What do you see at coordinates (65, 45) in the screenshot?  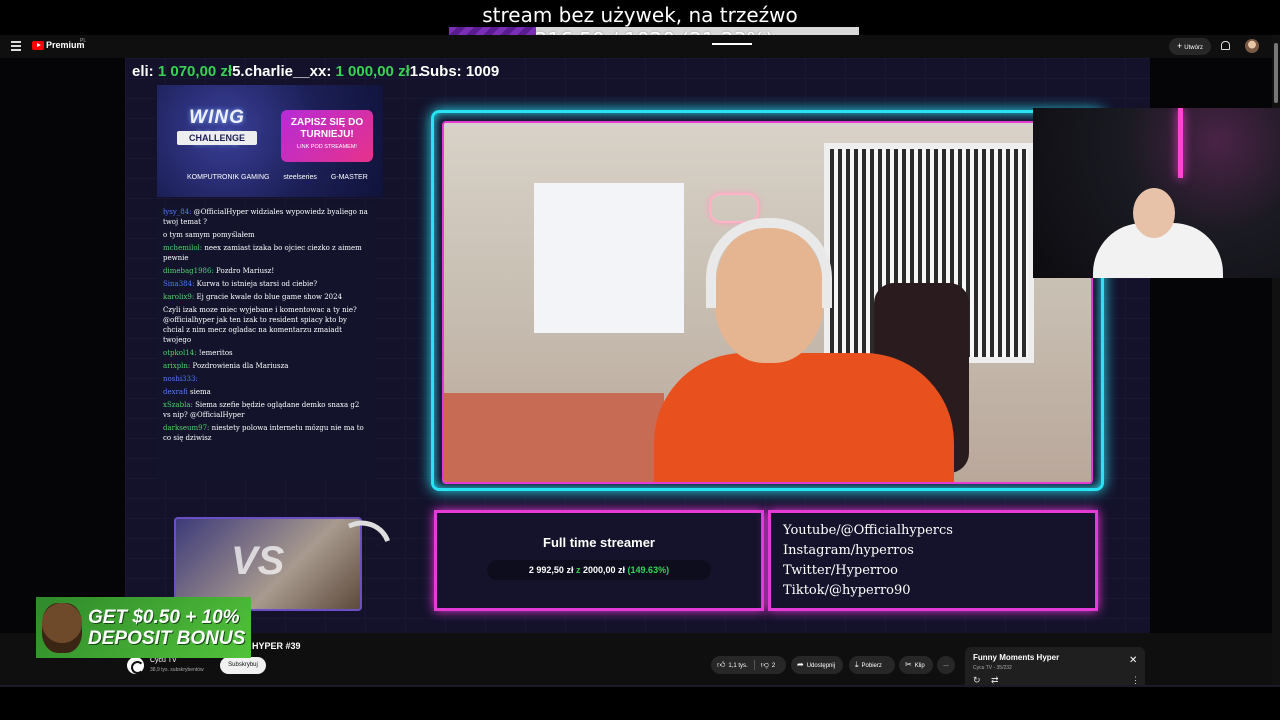 I see `youtube-brand: Premium` at bounding box center [65, 45].